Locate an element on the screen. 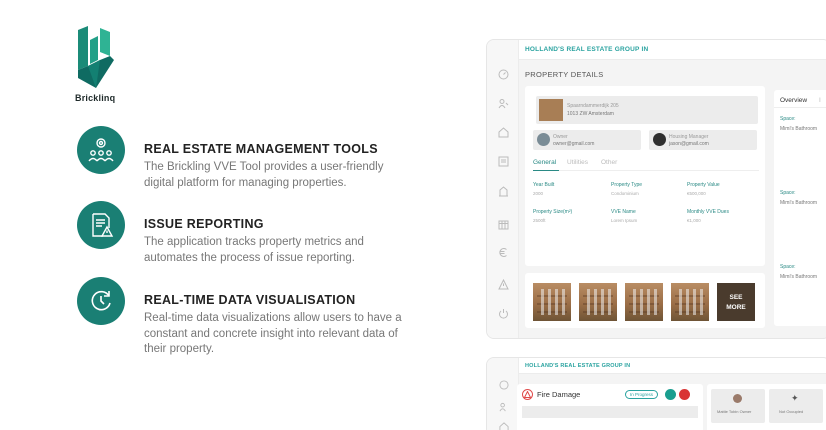 The image size is (826, 430). field-monthly-dues: Monthly VVE Dues €1,000 is located at coordinates (708, 216).